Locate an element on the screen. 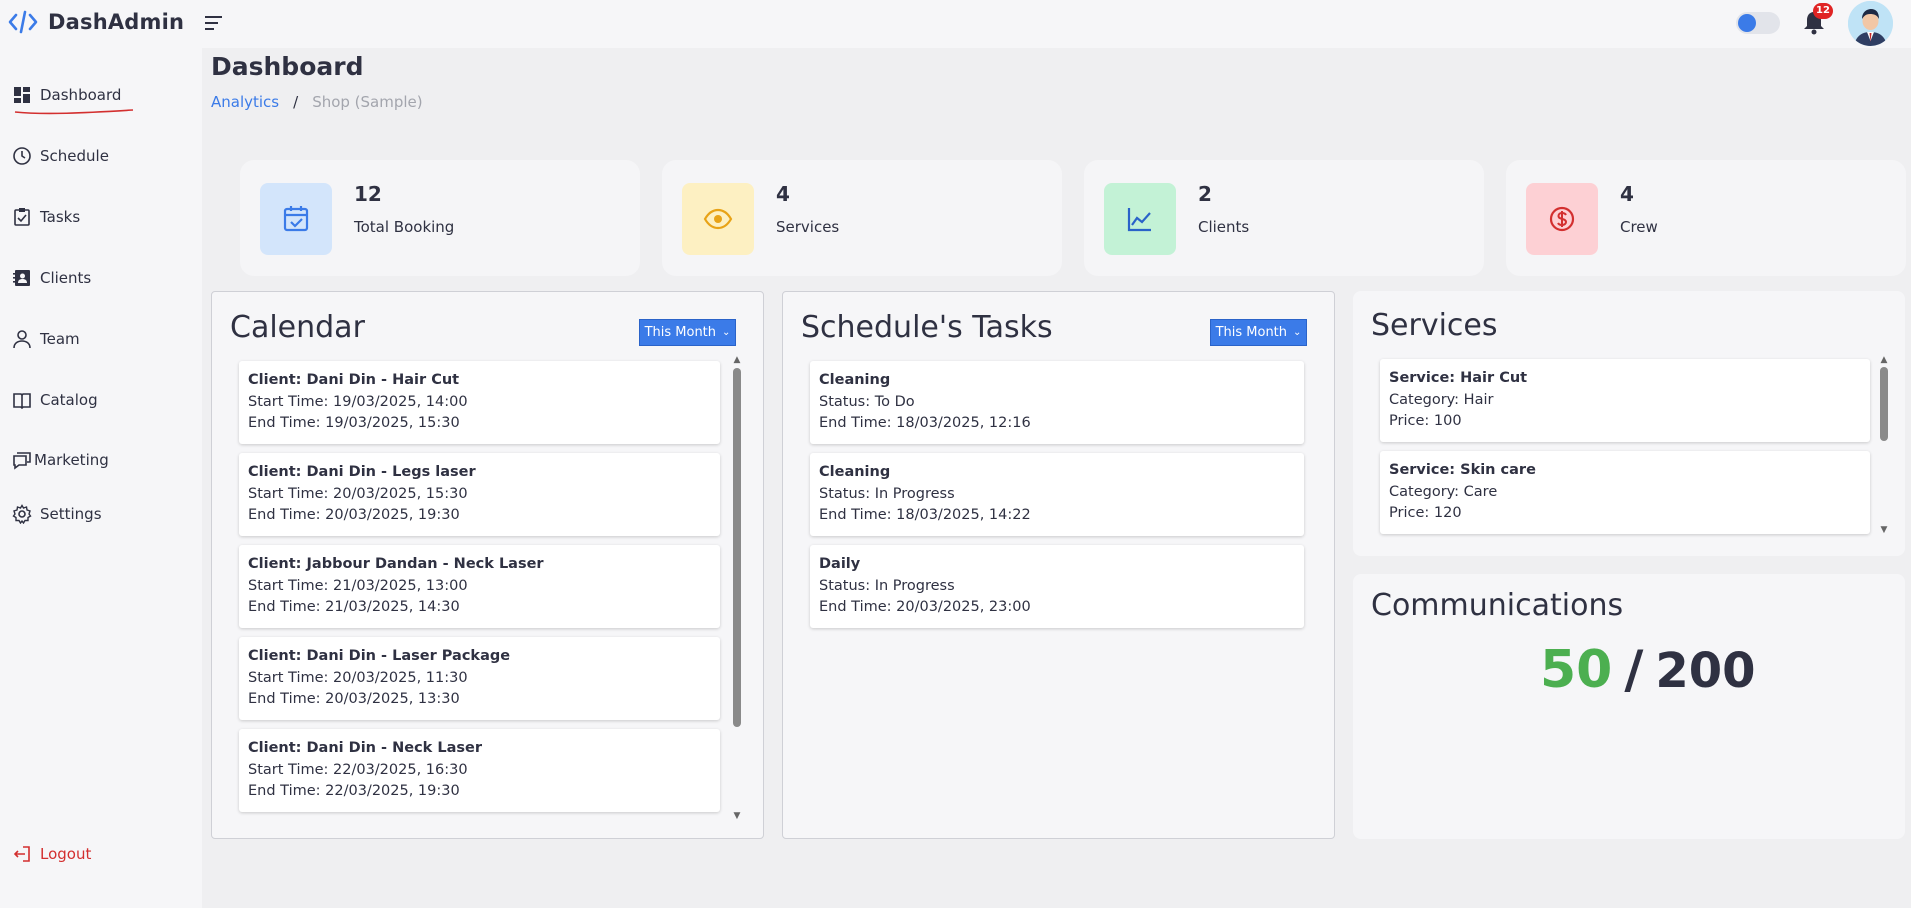 This screenshot has height=908, width=1911. service-item-title: Service: Hair Cut is located at coordinates (1458, 378).